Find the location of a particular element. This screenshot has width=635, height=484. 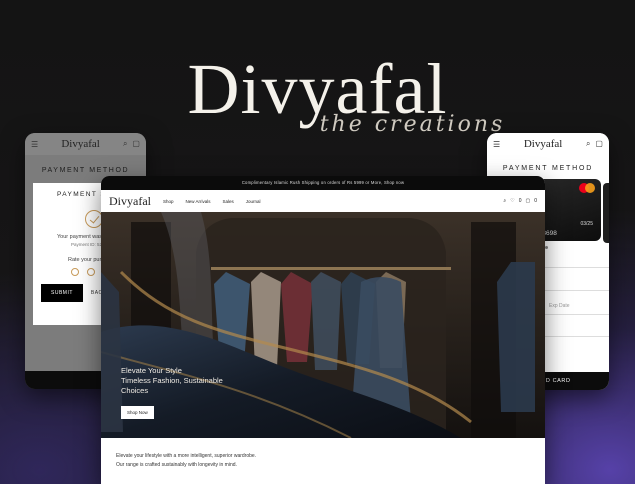

wishlist-icon: ♡ is located at coordinates (512, 201).